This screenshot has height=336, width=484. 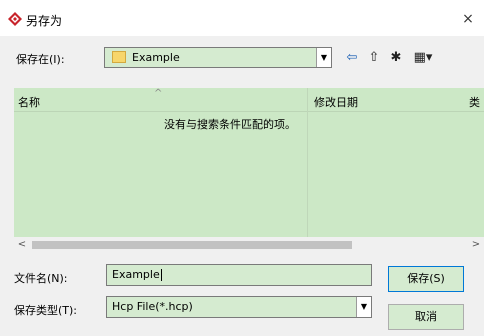 I want to click on file-name-value: Example, so click(x=137, y=274).